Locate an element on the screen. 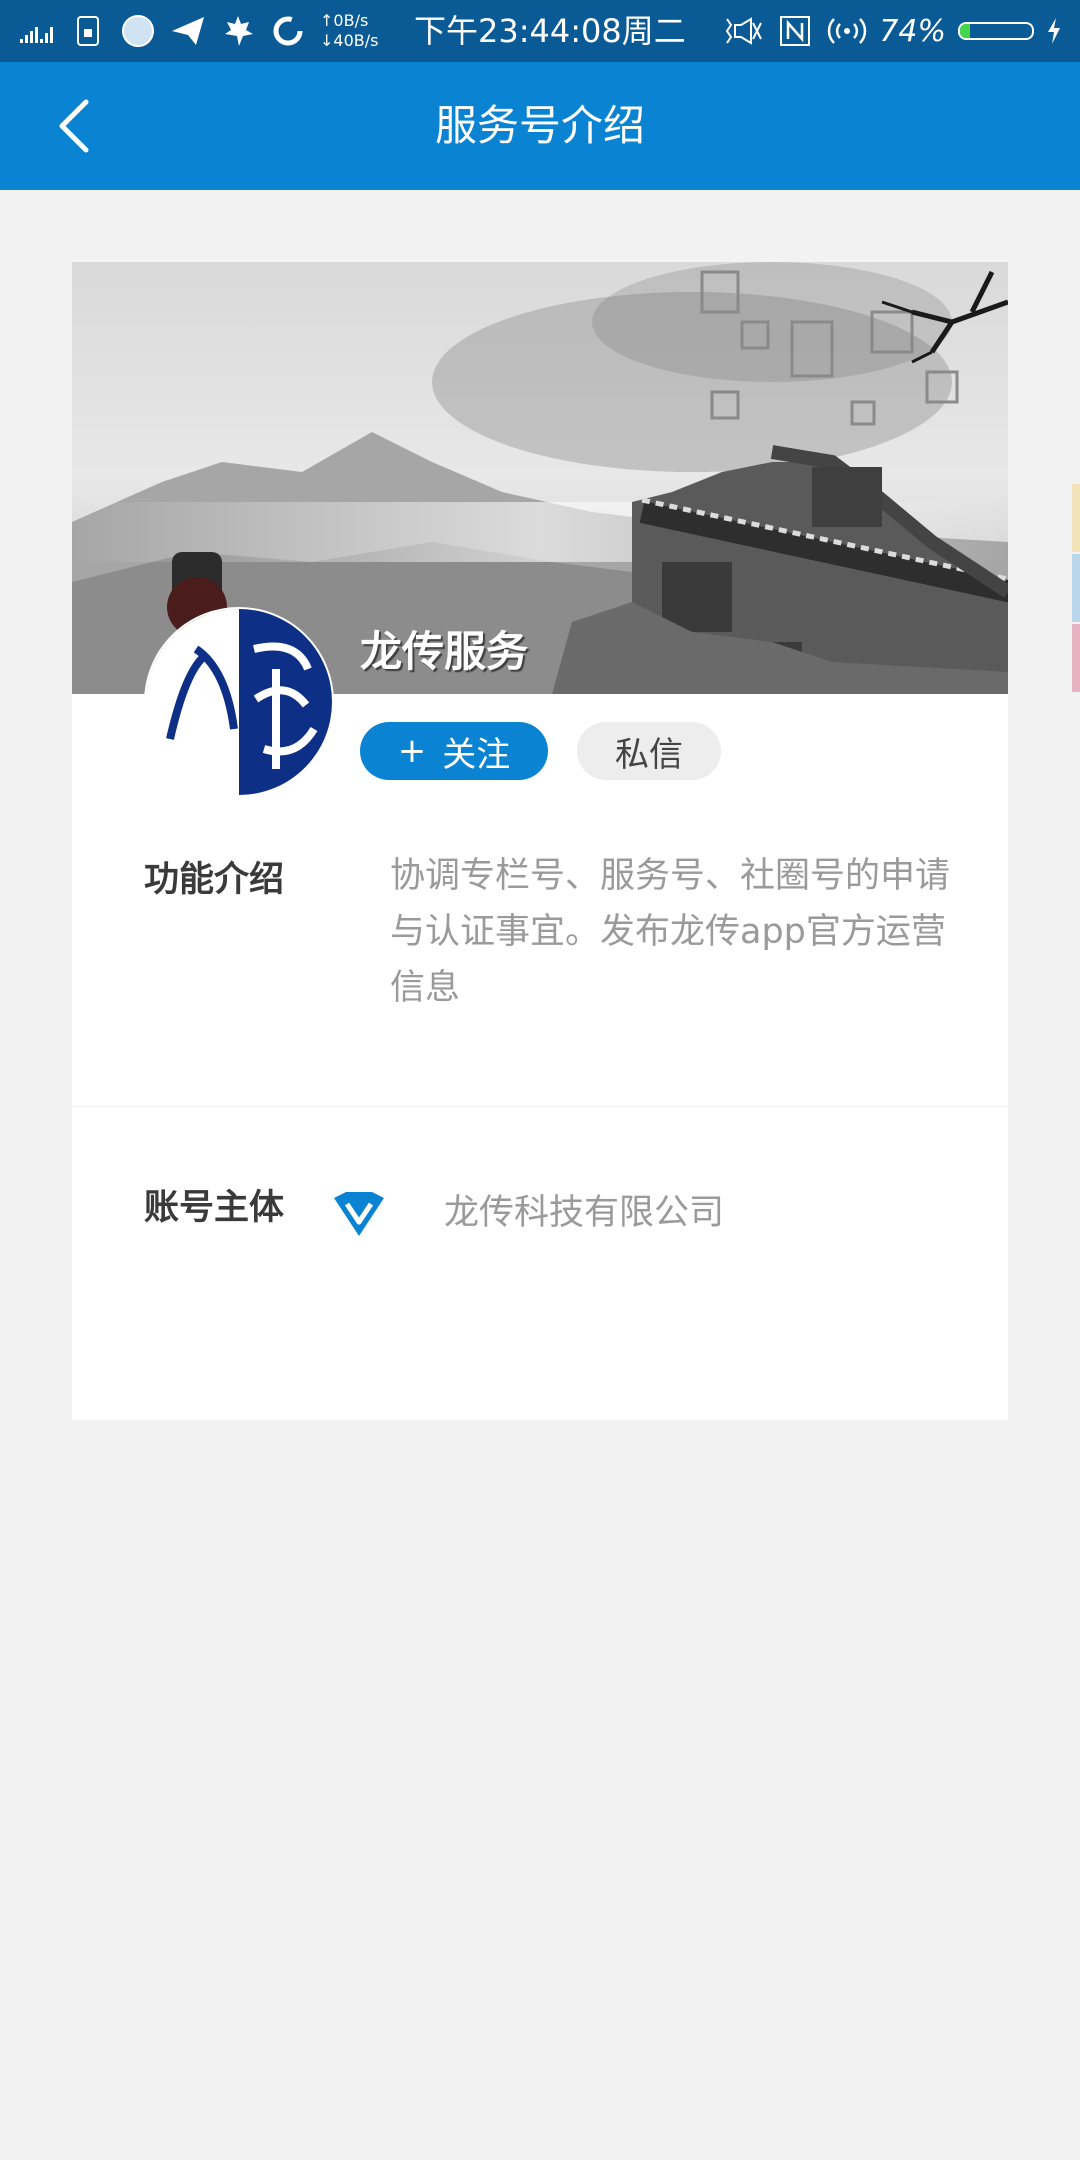  net-up-text: ↑0B/s is located at coordinates (344, 20).